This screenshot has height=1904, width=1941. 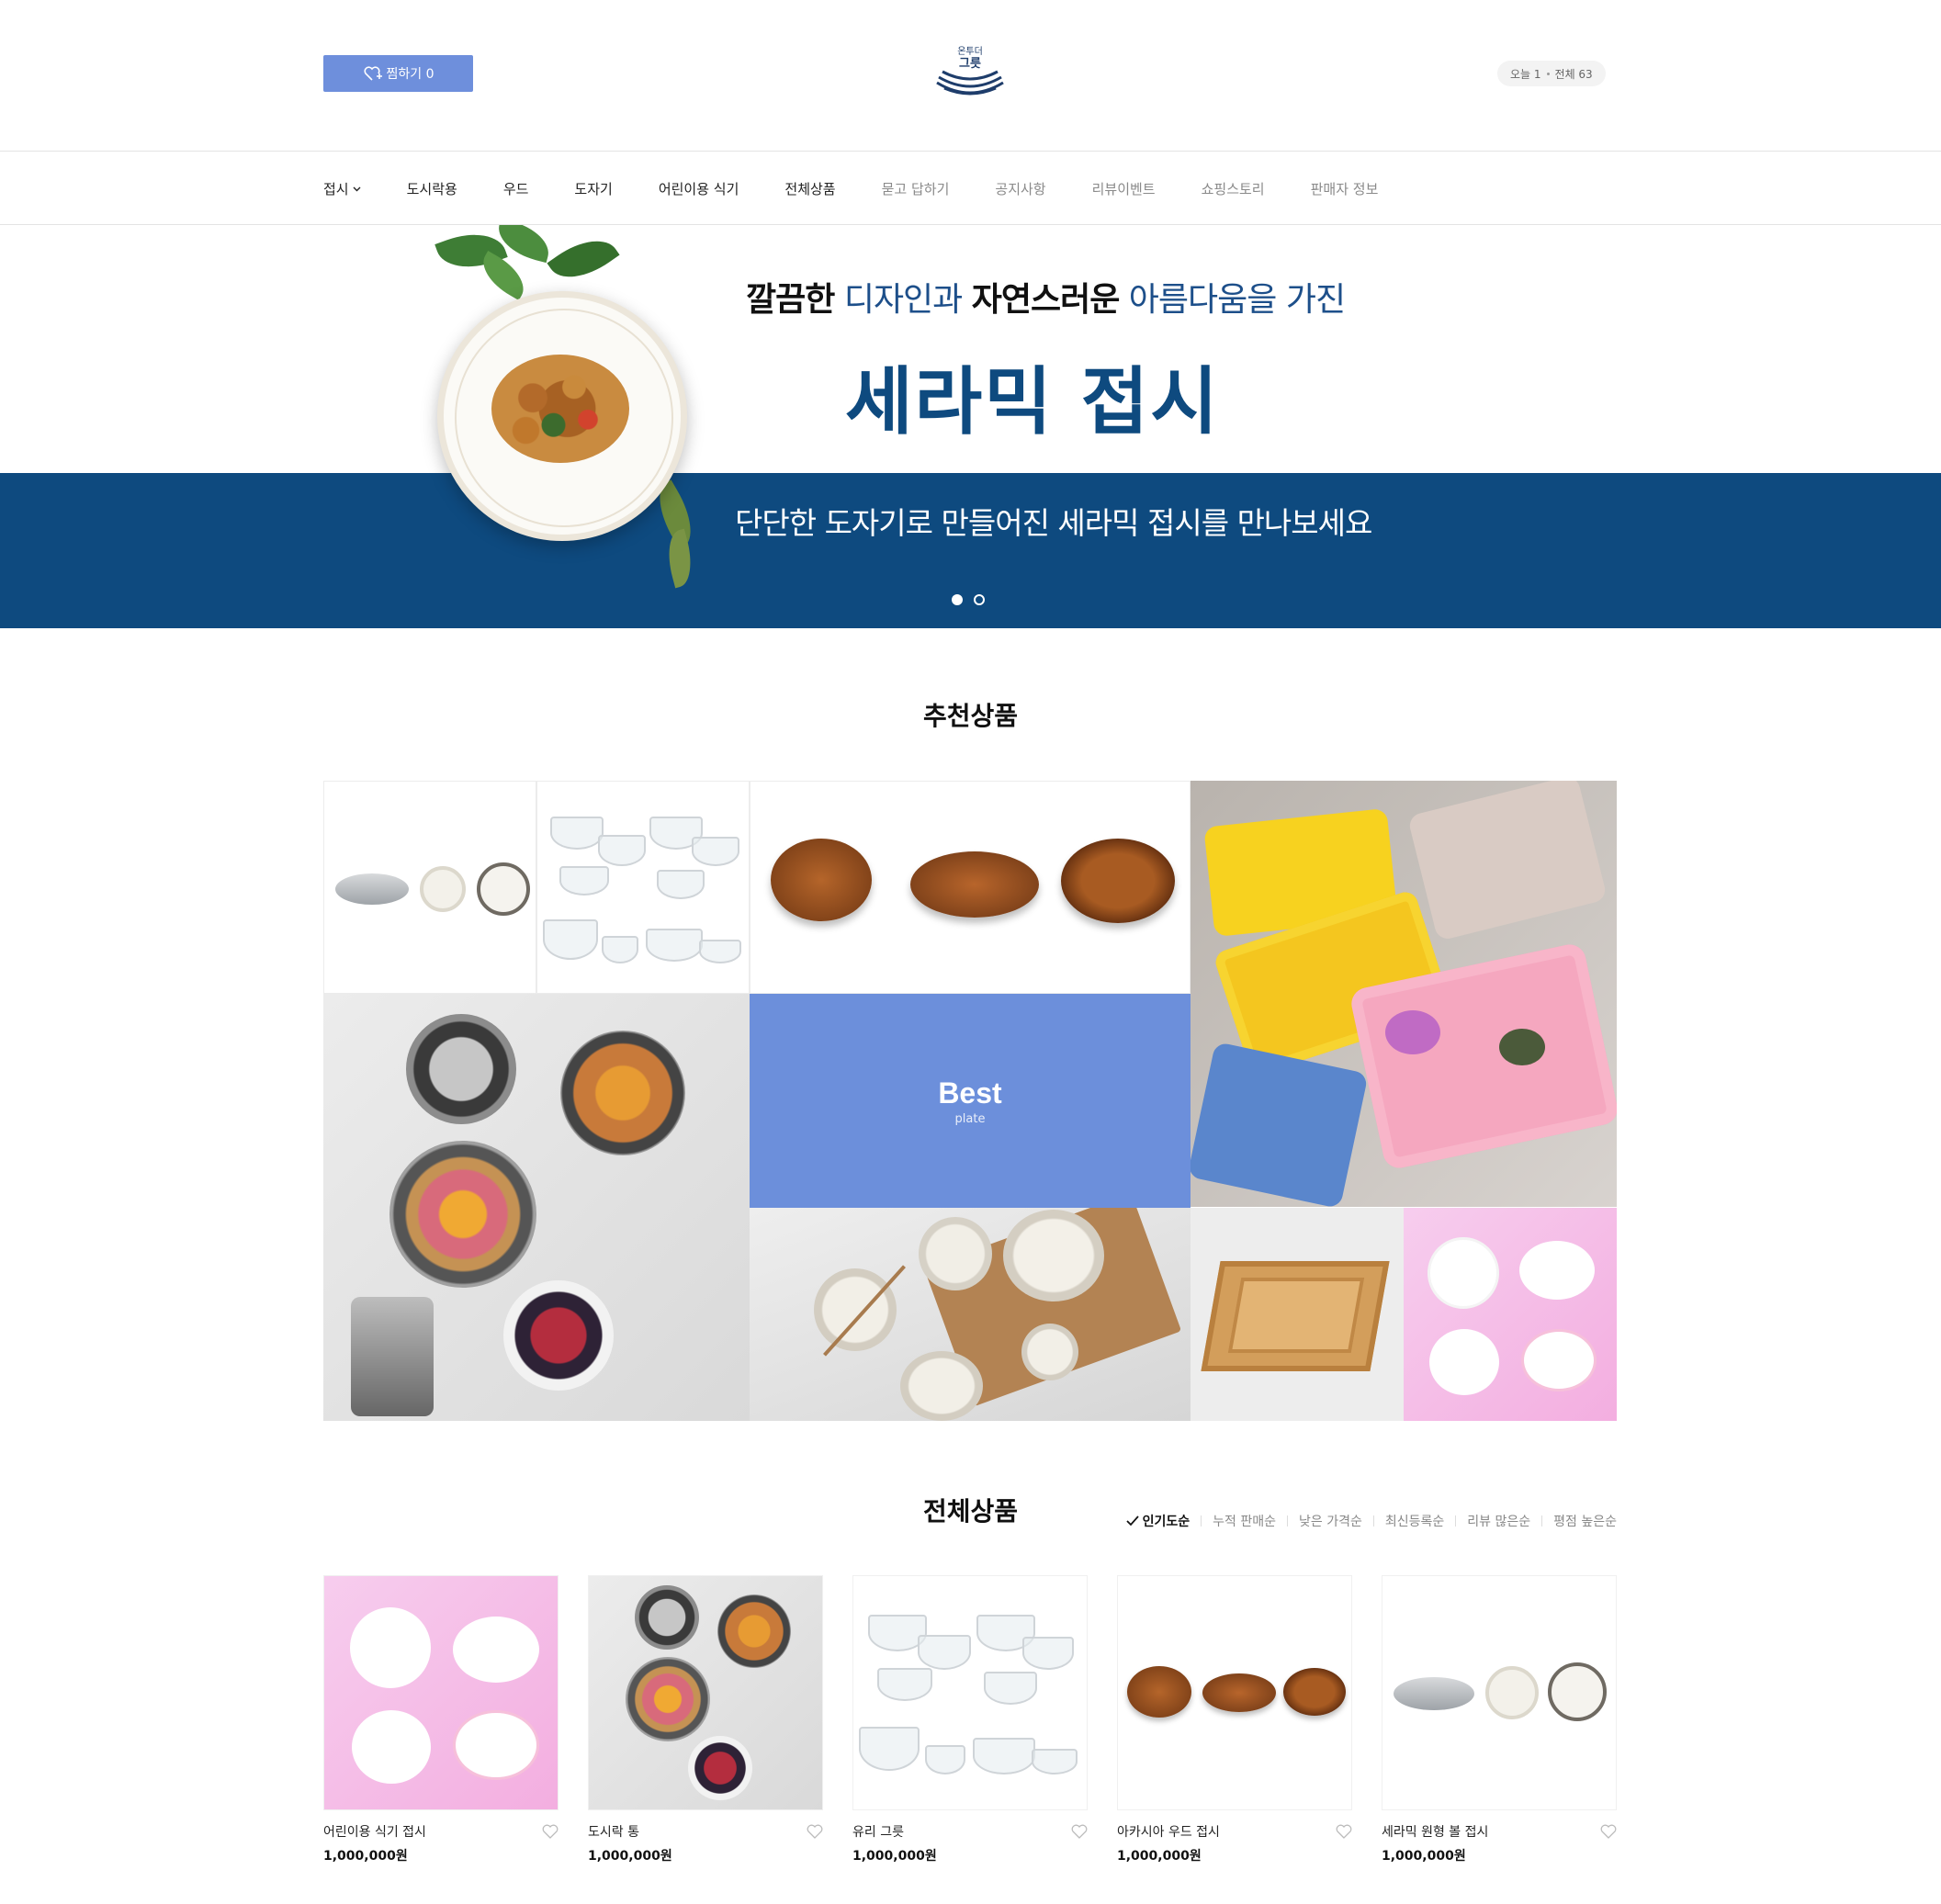 I want to click on rec-item-wood-plates, so click(x=970, y=887).